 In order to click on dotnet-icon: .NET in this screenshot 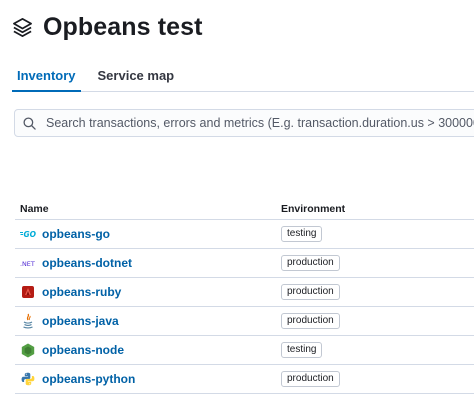, I will do `click(28, 263)`.